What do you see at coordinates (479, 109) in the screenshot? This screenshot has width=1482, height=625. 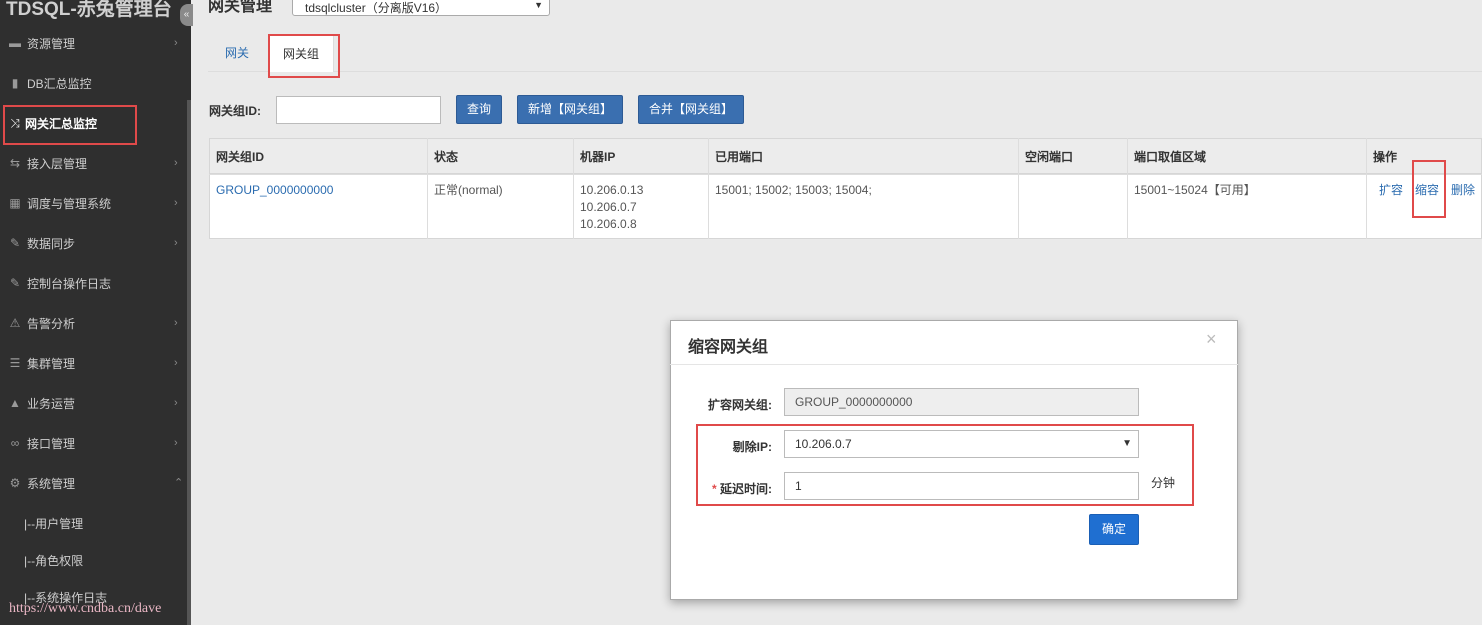 I see `query-button: 查询` at bounding box center [479, 109].